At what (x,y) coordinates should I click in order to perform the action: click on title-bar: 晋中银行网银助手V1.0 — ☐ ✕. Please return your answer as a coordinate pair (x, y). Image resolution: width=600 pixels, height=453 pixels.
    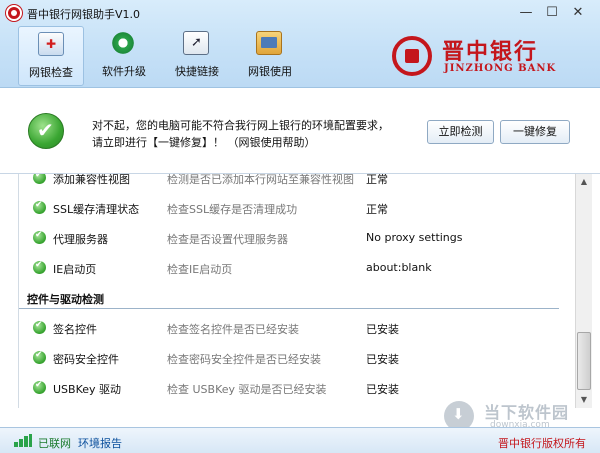
    Looking at the image, I should click on (300, 13).